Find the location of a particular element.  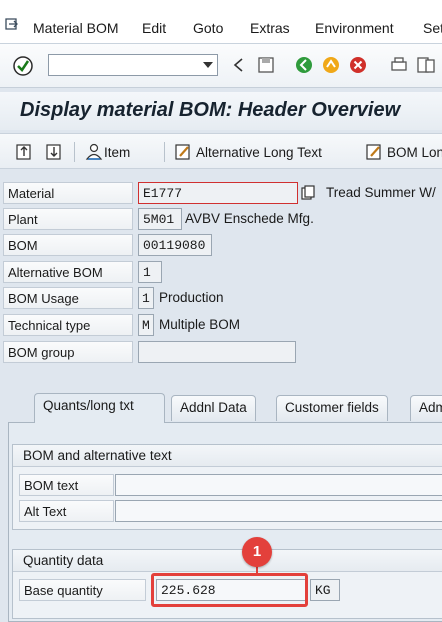

bom-long-text-button: BOM Lon is located at coordinates (403, 152).